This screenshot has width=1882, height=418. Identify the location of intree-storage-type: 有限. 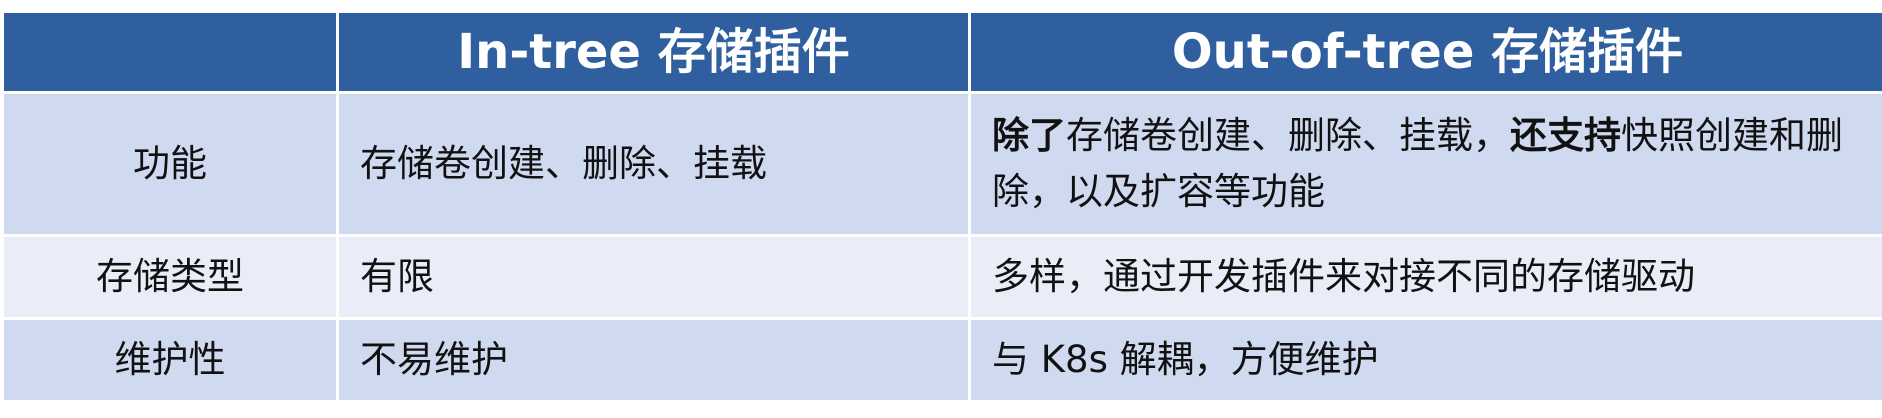
(653, 277).